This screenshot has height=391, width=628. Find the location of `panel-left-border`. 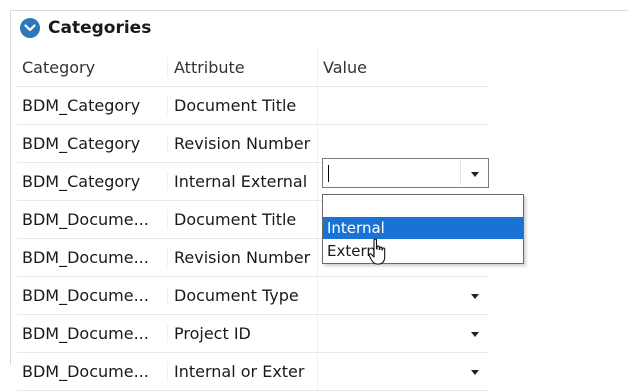

panel-left-border is located at coordinates (10, 187).